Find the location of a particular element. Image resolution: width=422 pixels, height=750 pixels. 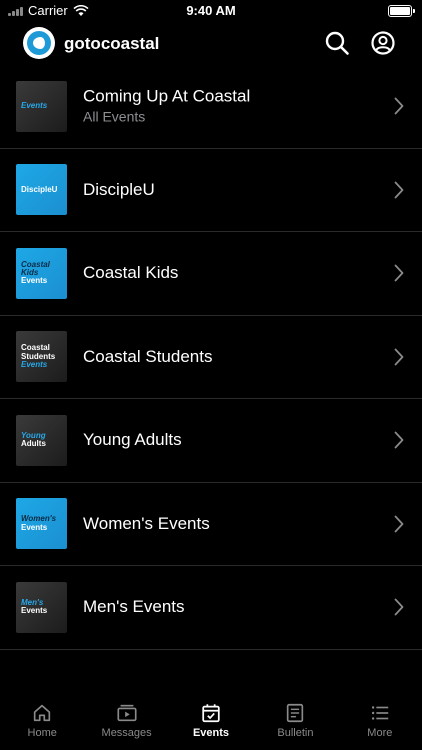

tab-more: More is located at coordinates (380, 722).